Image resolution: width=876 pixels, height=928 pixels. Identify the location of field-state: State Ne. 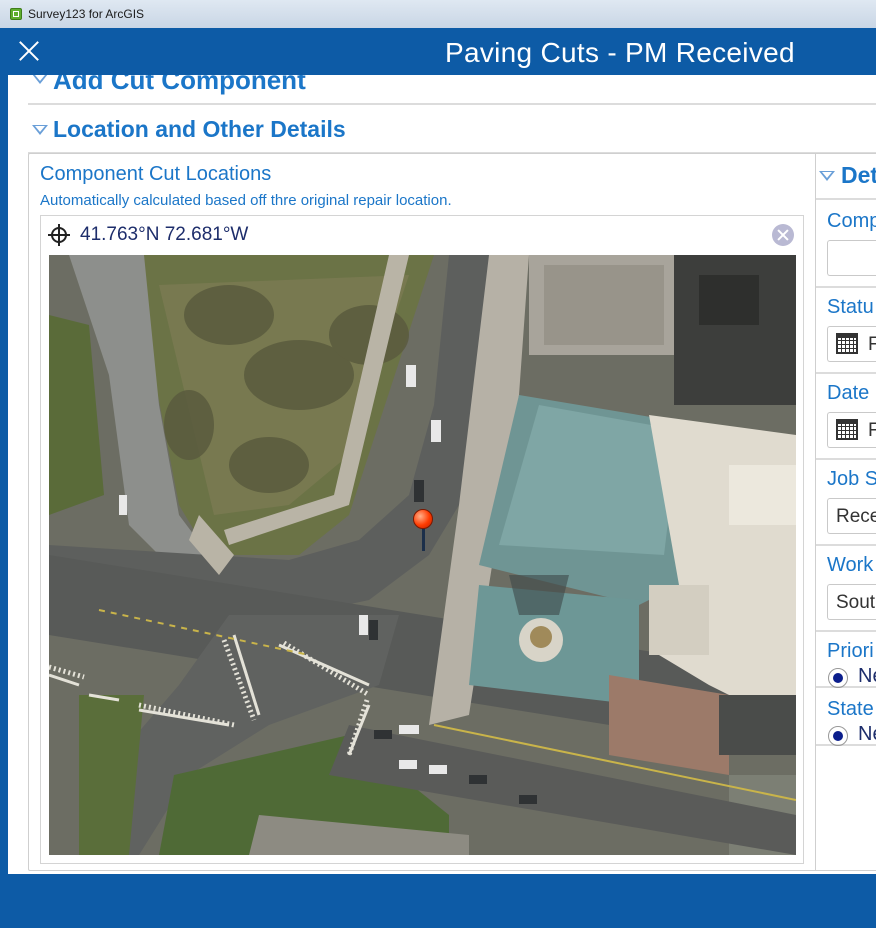
(846, 717).